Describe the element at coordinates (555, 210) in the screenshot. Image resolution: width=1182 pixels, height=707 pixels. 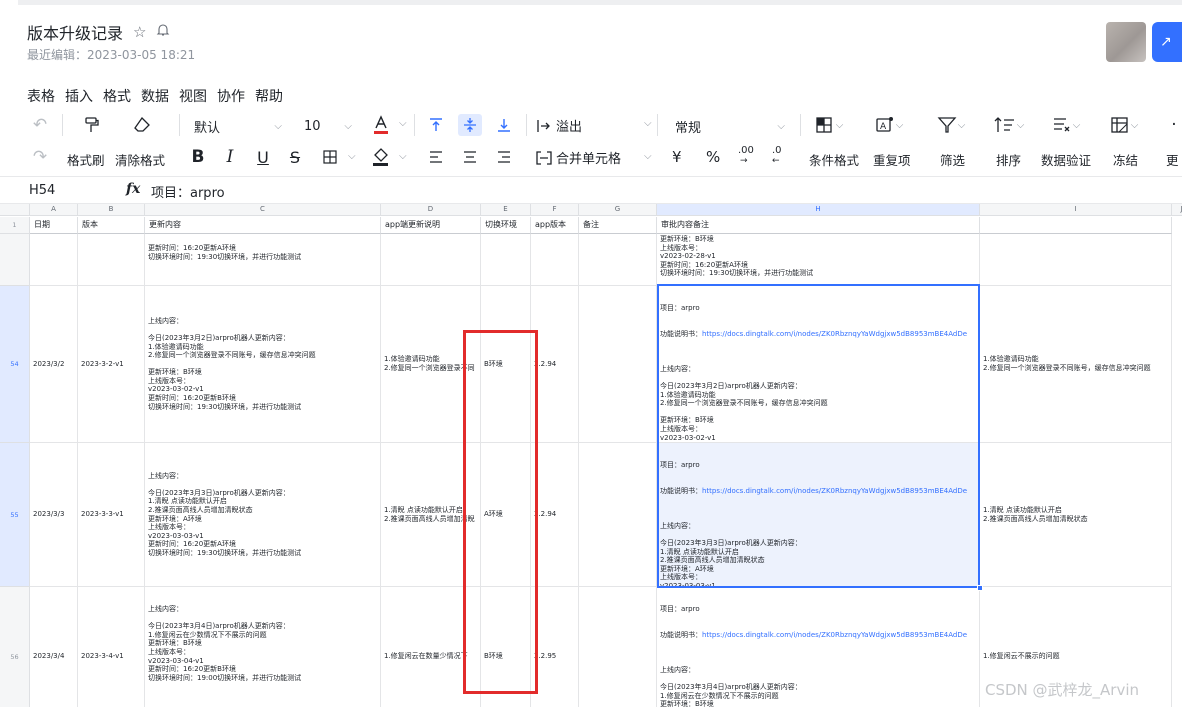
I see `column-header-f: F` at that location.